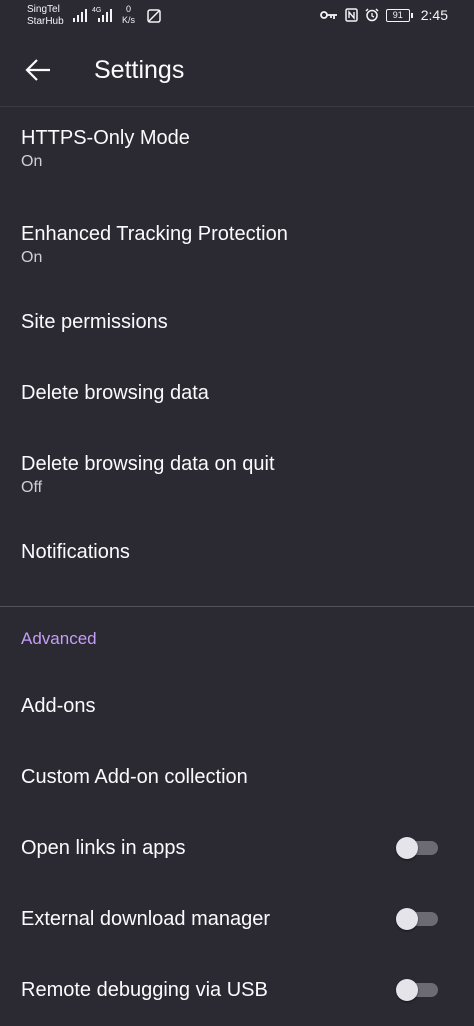 The width and height of the screenshot is (474, 1026). Describe the element at coordinates (237, 251) in the screenshot. I see `pref-tracking-protection: Enhanced Tracking Protection On` at that location.